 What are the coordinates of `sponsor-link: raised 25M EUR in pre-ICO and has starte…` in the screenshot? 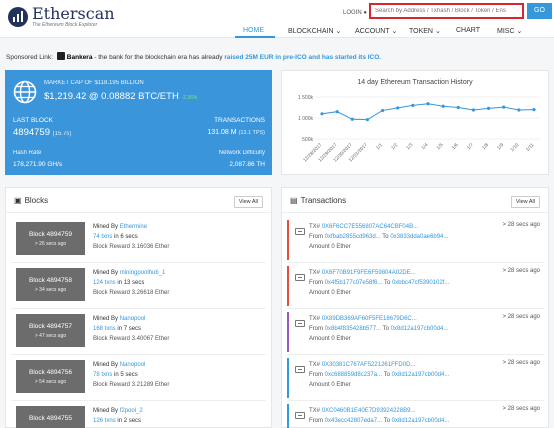 It's located at (302, 57).